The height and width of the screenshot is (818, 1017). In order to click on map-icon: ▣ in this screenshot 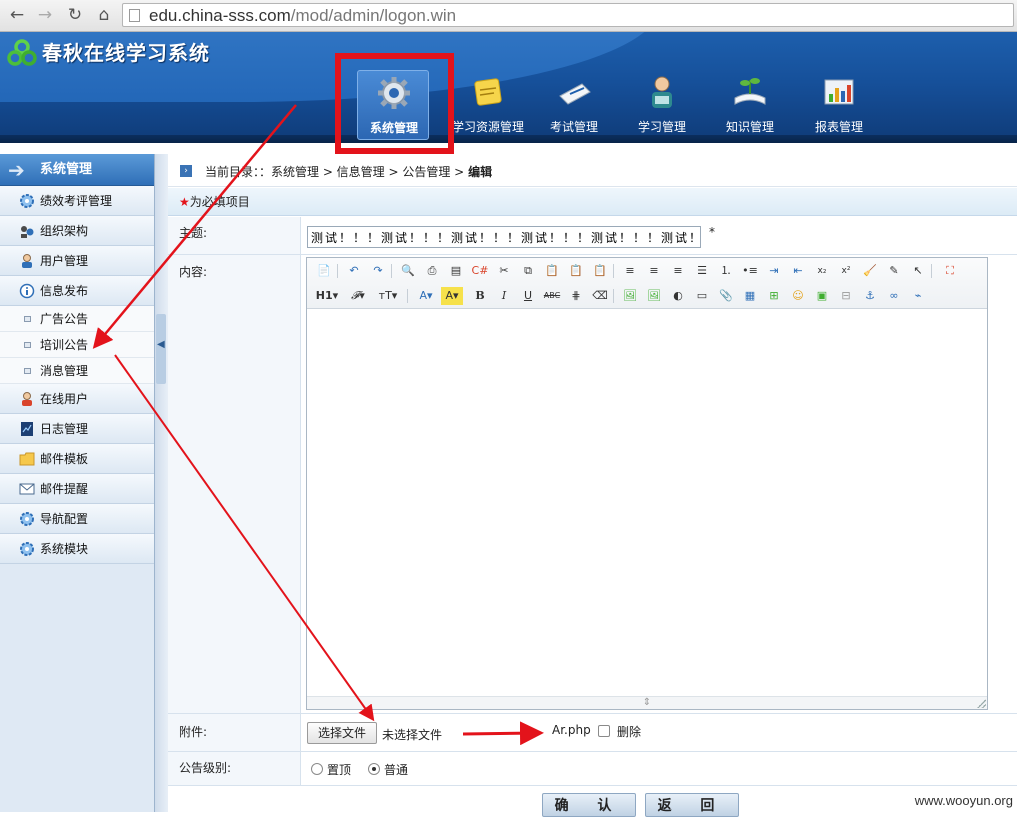, I will do `click(822, 296)`.